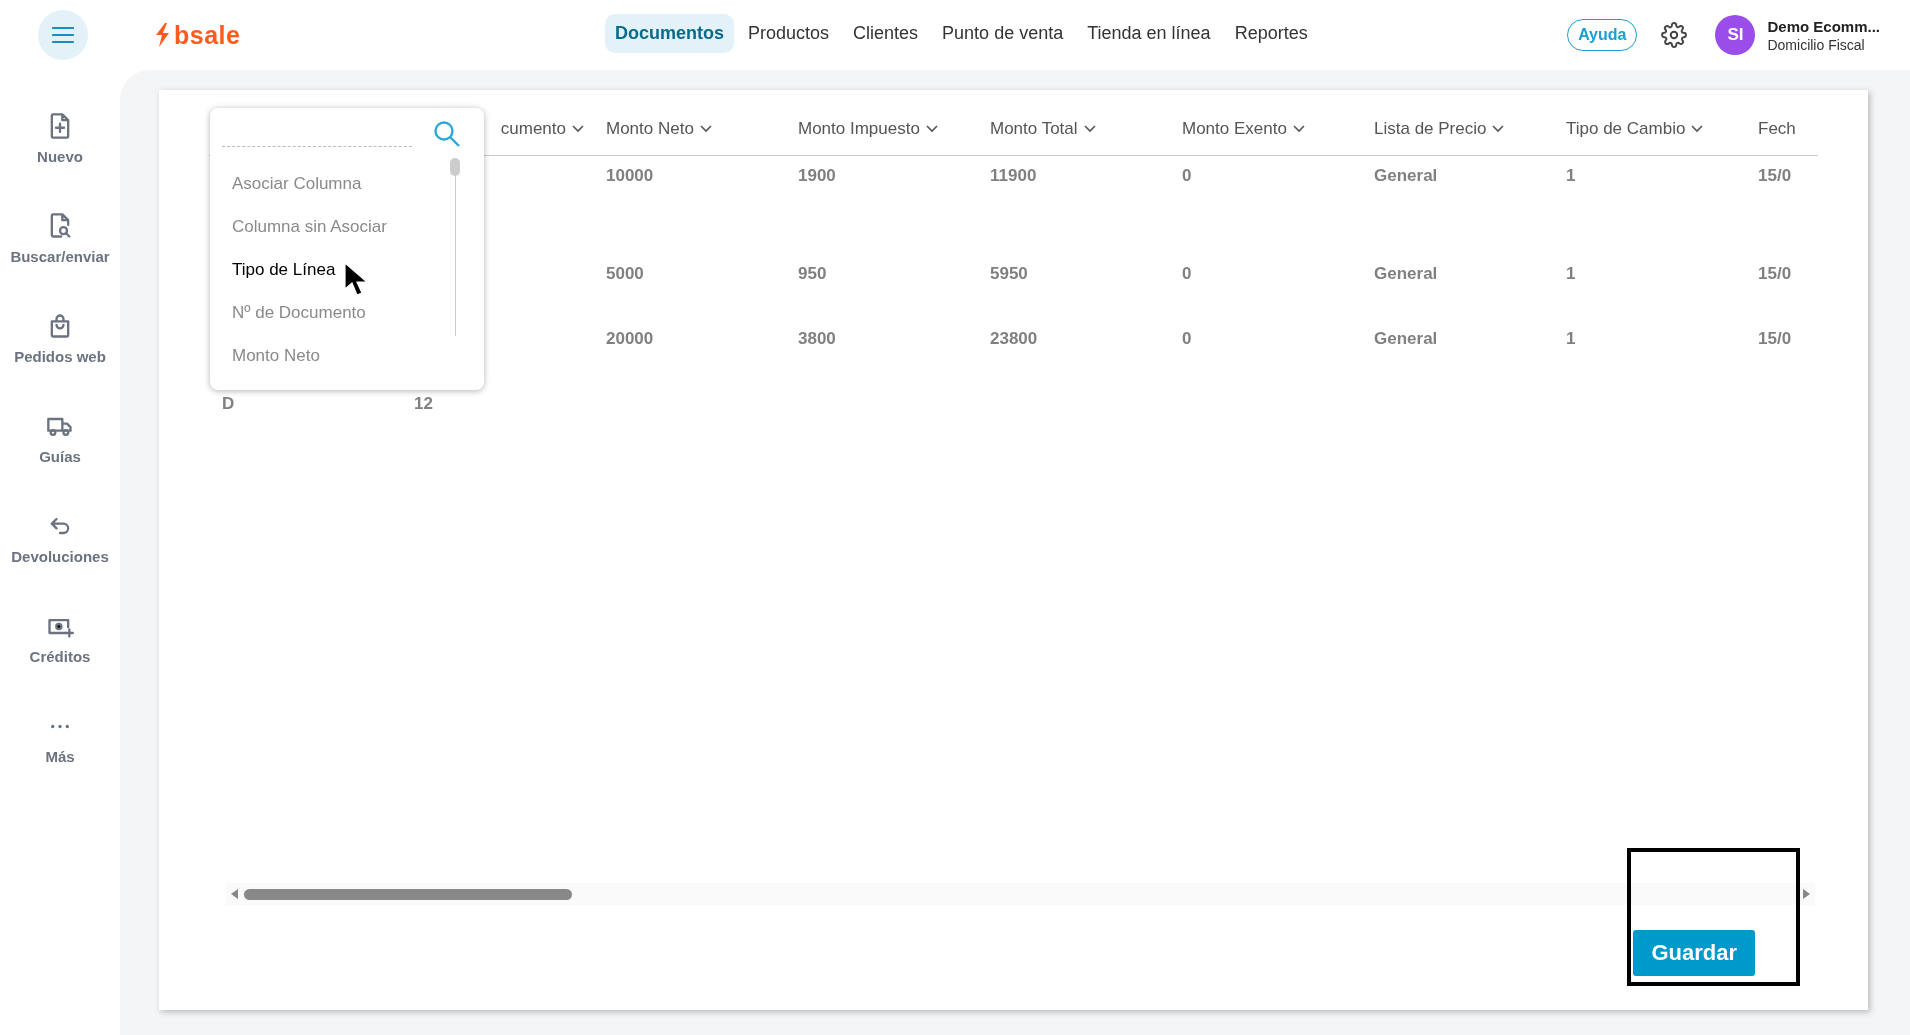 This screenshot has height=1035, width=1910. Describe the element at coordinates (60, 462) in the screenshot. I see `sidebar-item: Guías` at that location.